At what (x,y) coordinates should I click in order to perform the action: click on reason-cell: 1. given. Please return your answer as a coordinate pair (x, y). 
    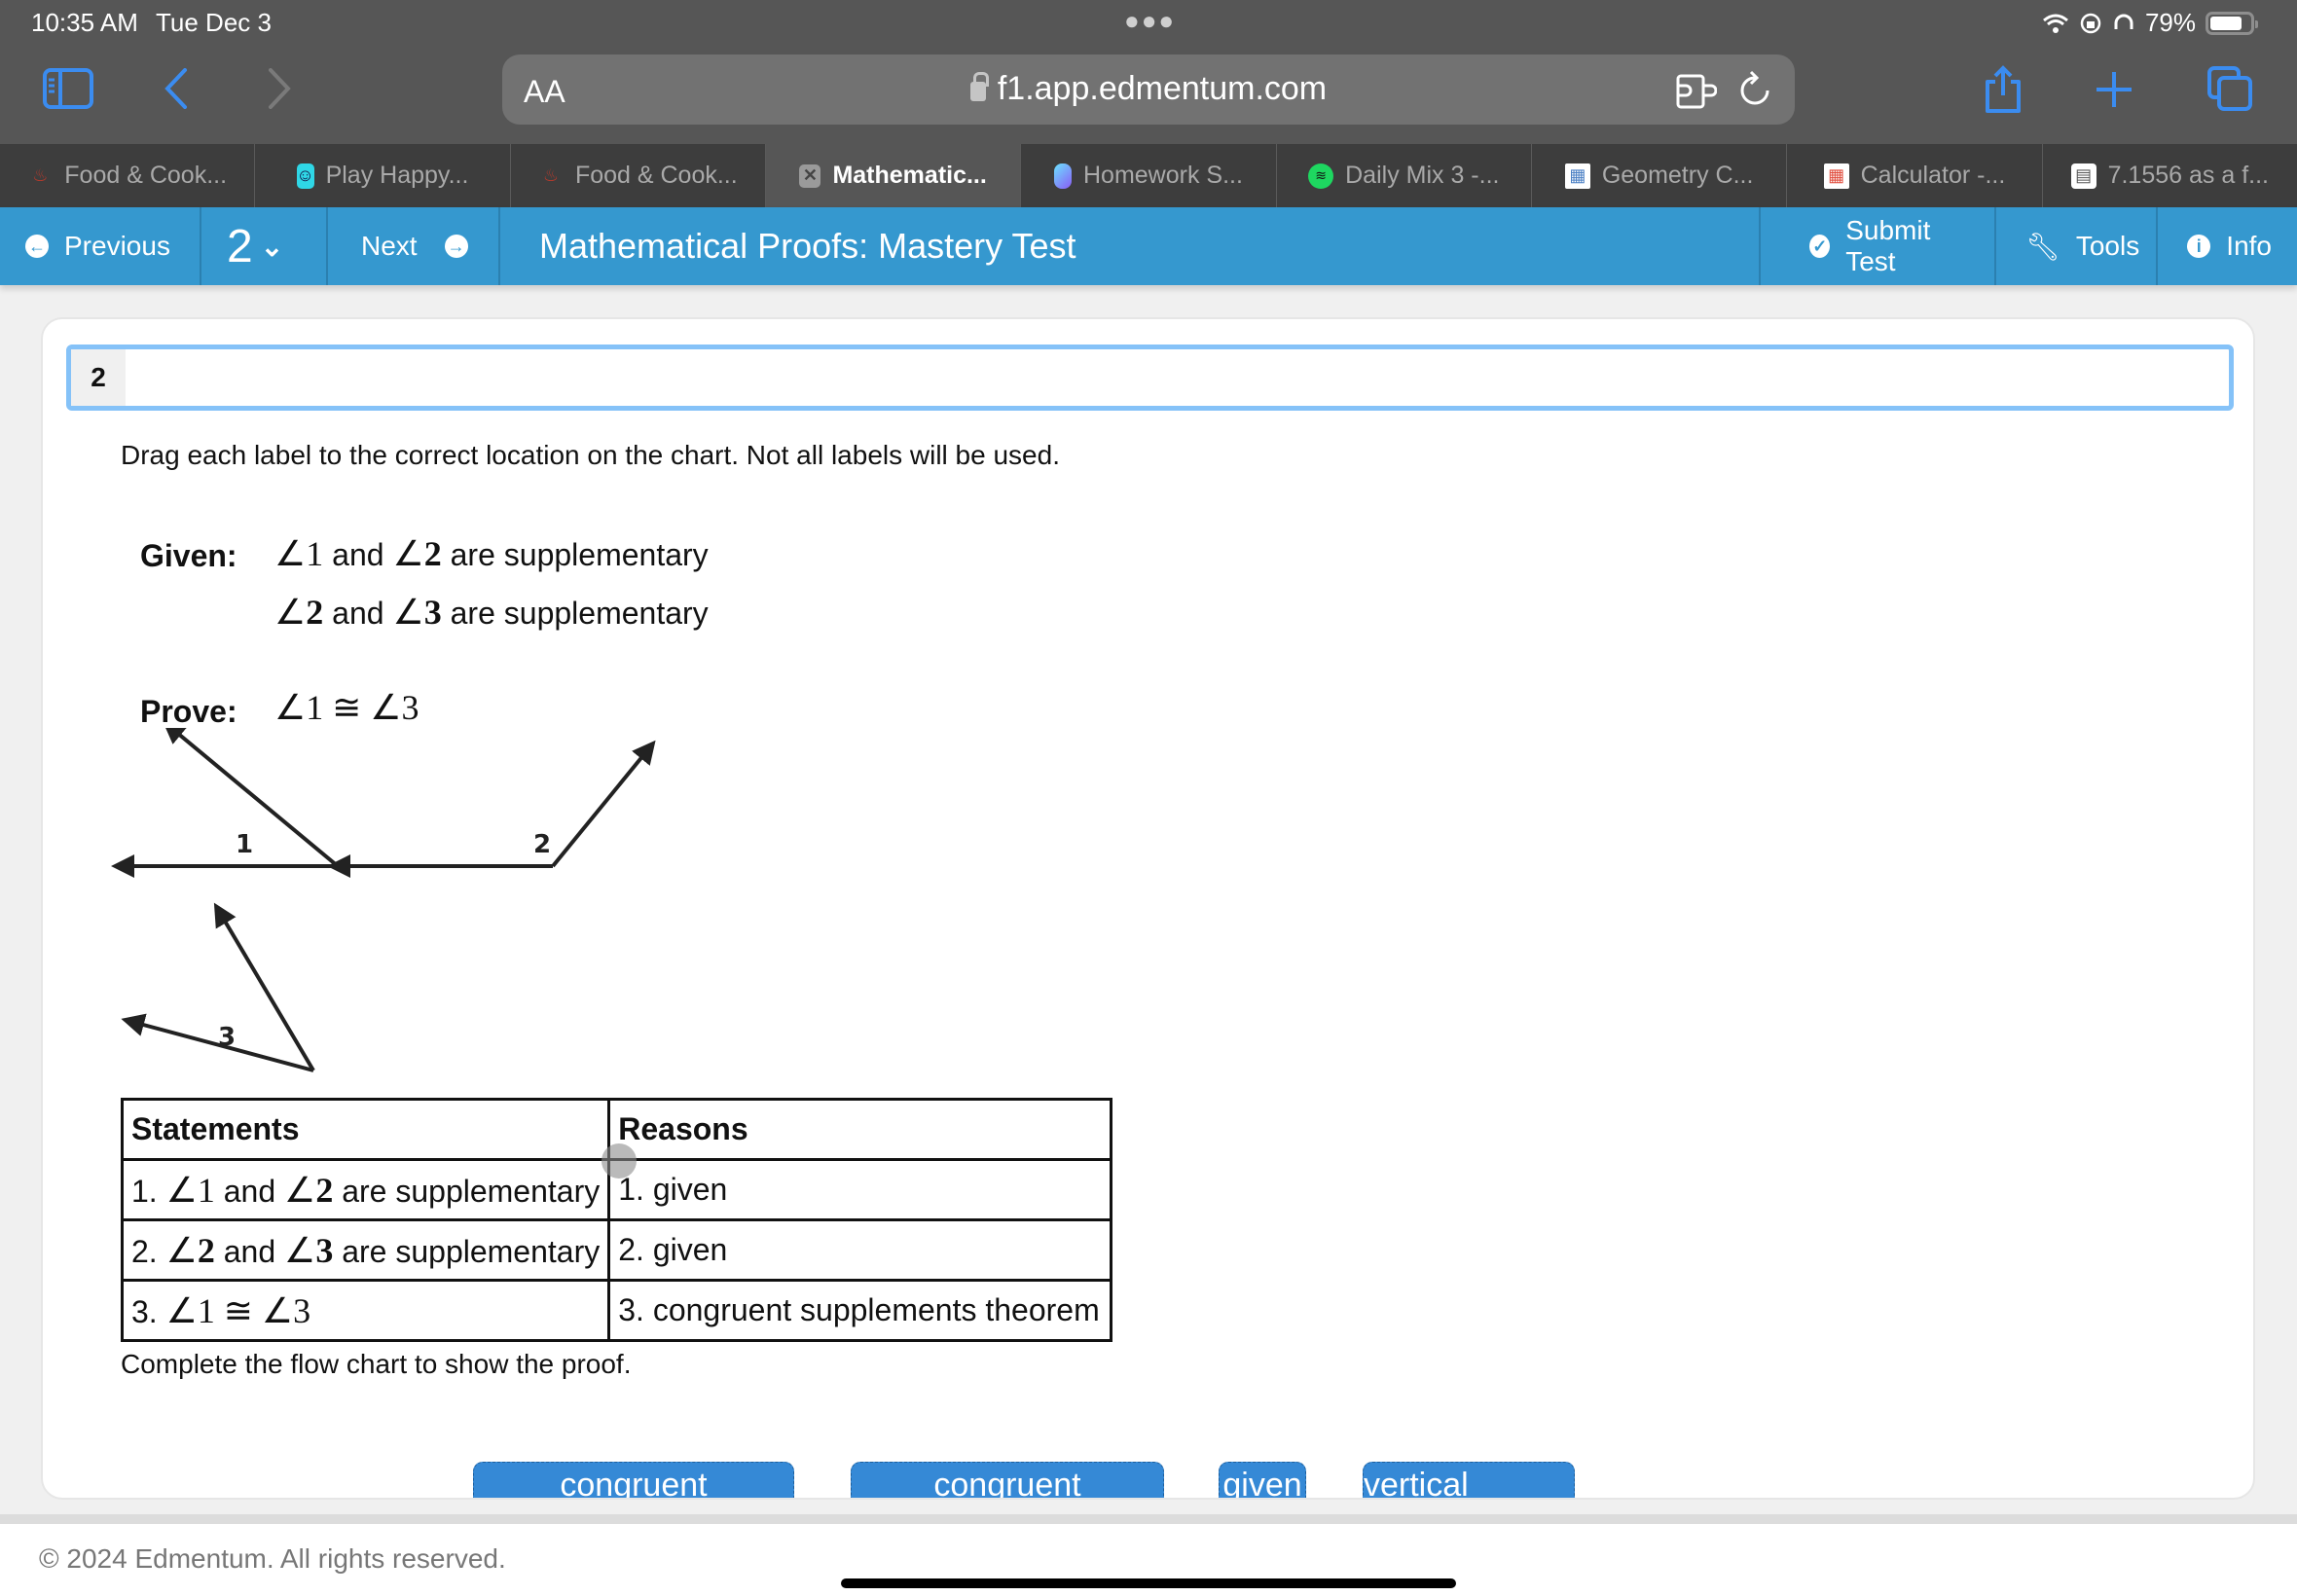
    Looking at the image, I should click on (860, 1189).